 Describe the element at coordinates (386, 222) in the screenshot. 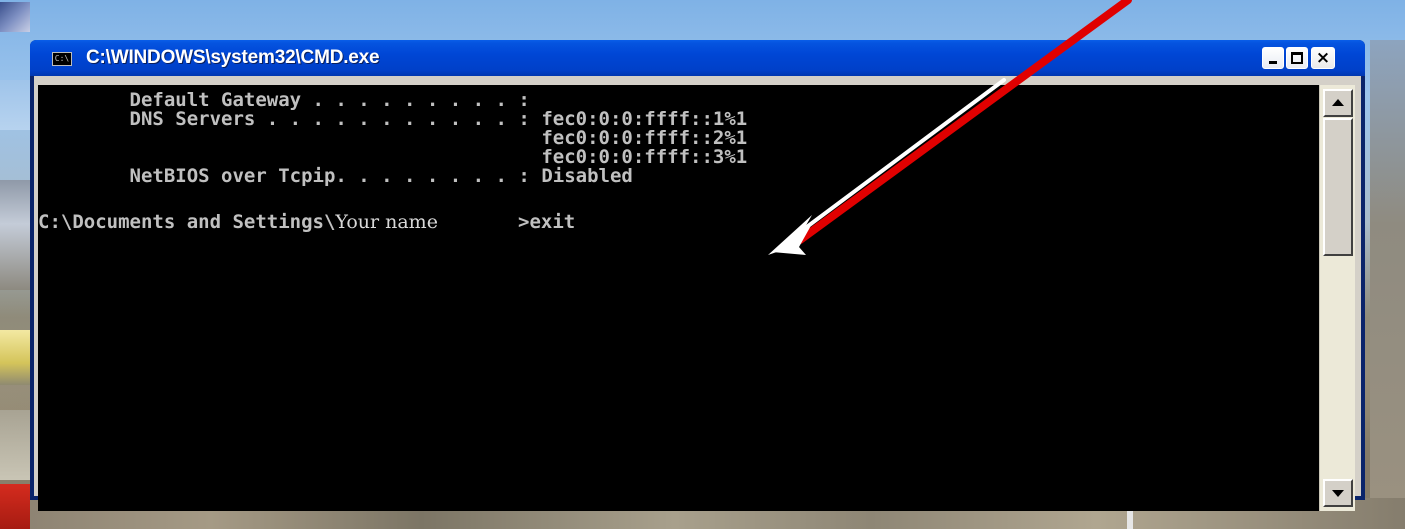

I see `prompt-user-name: Your name` at that location.